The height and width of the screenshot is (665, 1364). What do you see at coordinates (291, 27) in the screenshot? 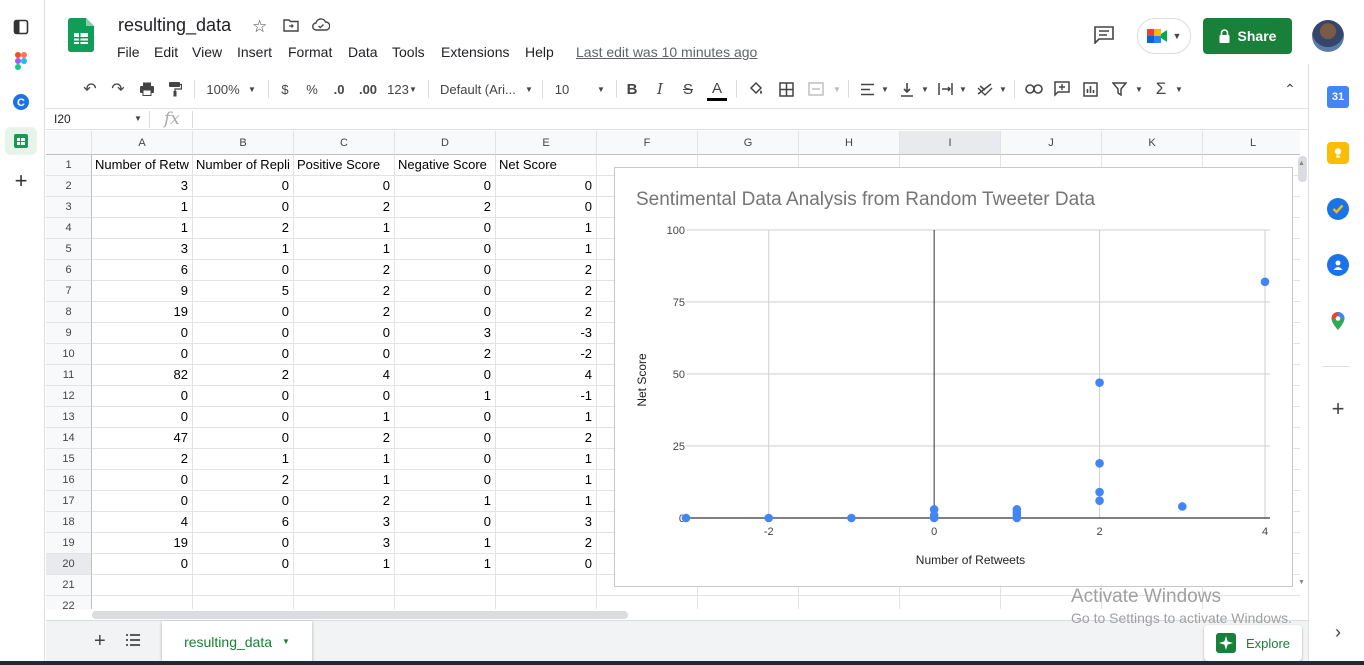
I see `move-folder-icon` at bounding box center [291, 27].